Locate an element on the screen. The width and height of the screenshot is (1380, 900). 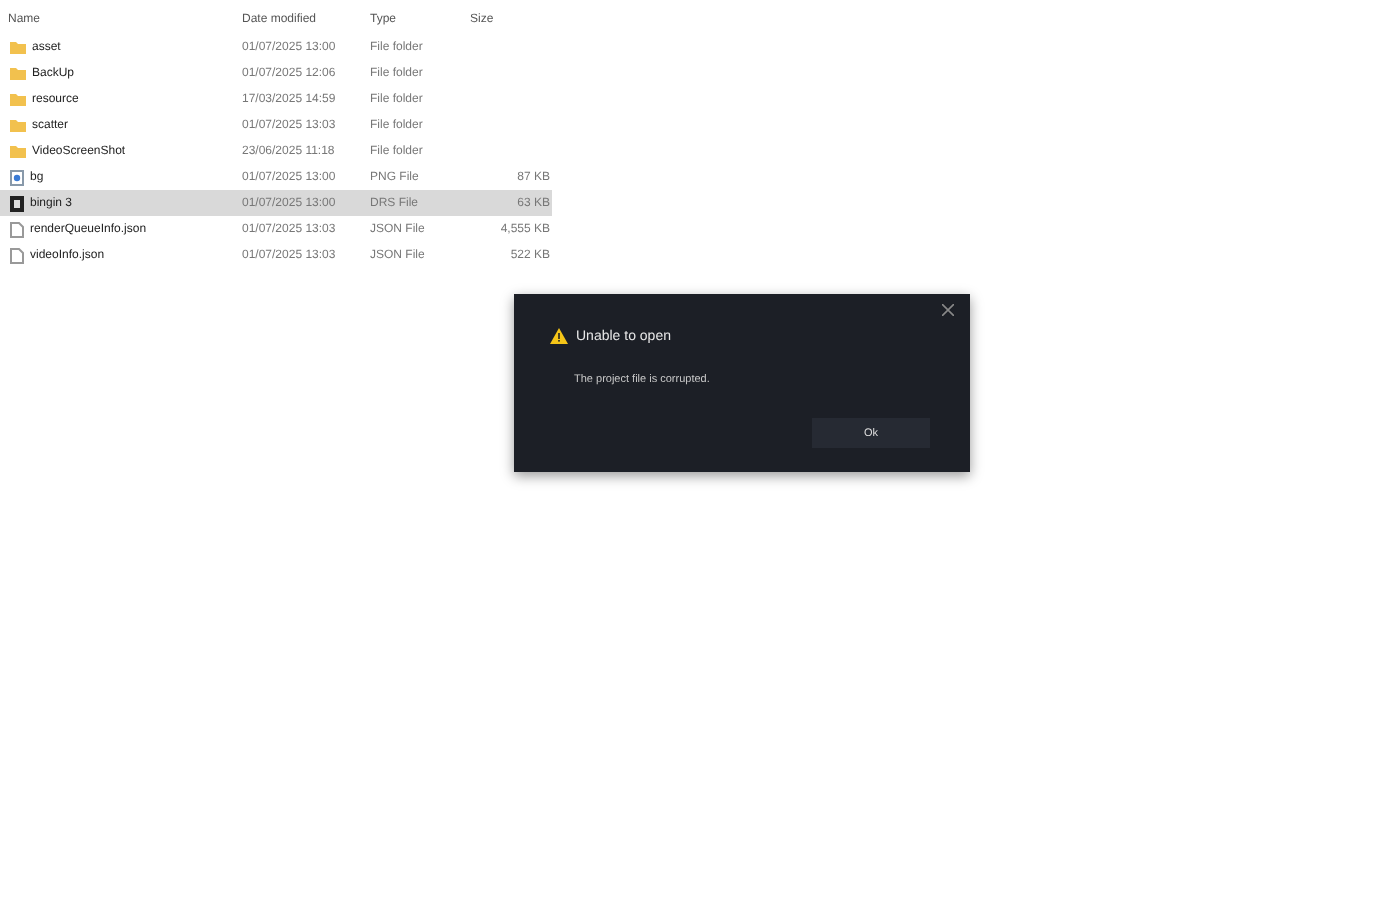
close-button is located at coordinates (948, 310).